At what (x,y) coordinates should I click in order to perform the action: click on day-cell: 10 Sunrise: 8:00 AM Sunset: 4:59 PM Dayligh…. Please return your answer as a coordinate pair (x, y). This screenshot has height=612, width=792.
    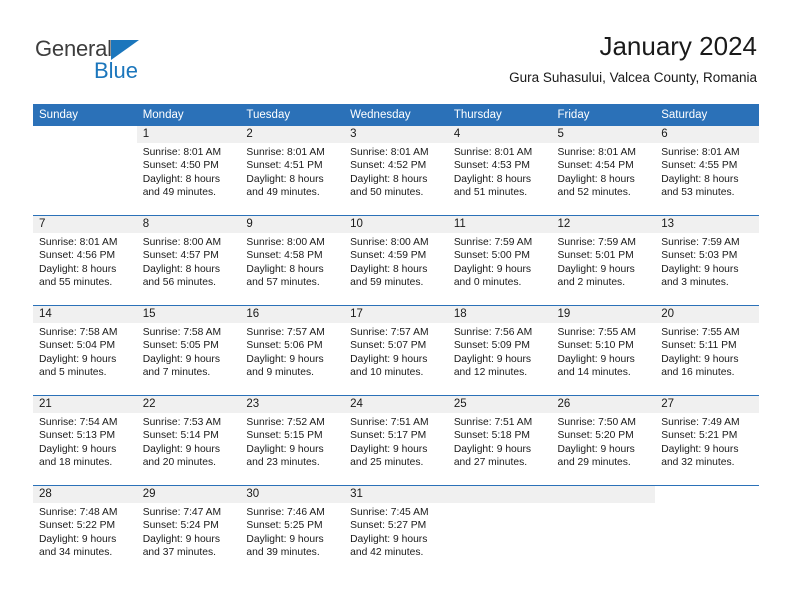
    Looking at the image, I should click on (396, 260).